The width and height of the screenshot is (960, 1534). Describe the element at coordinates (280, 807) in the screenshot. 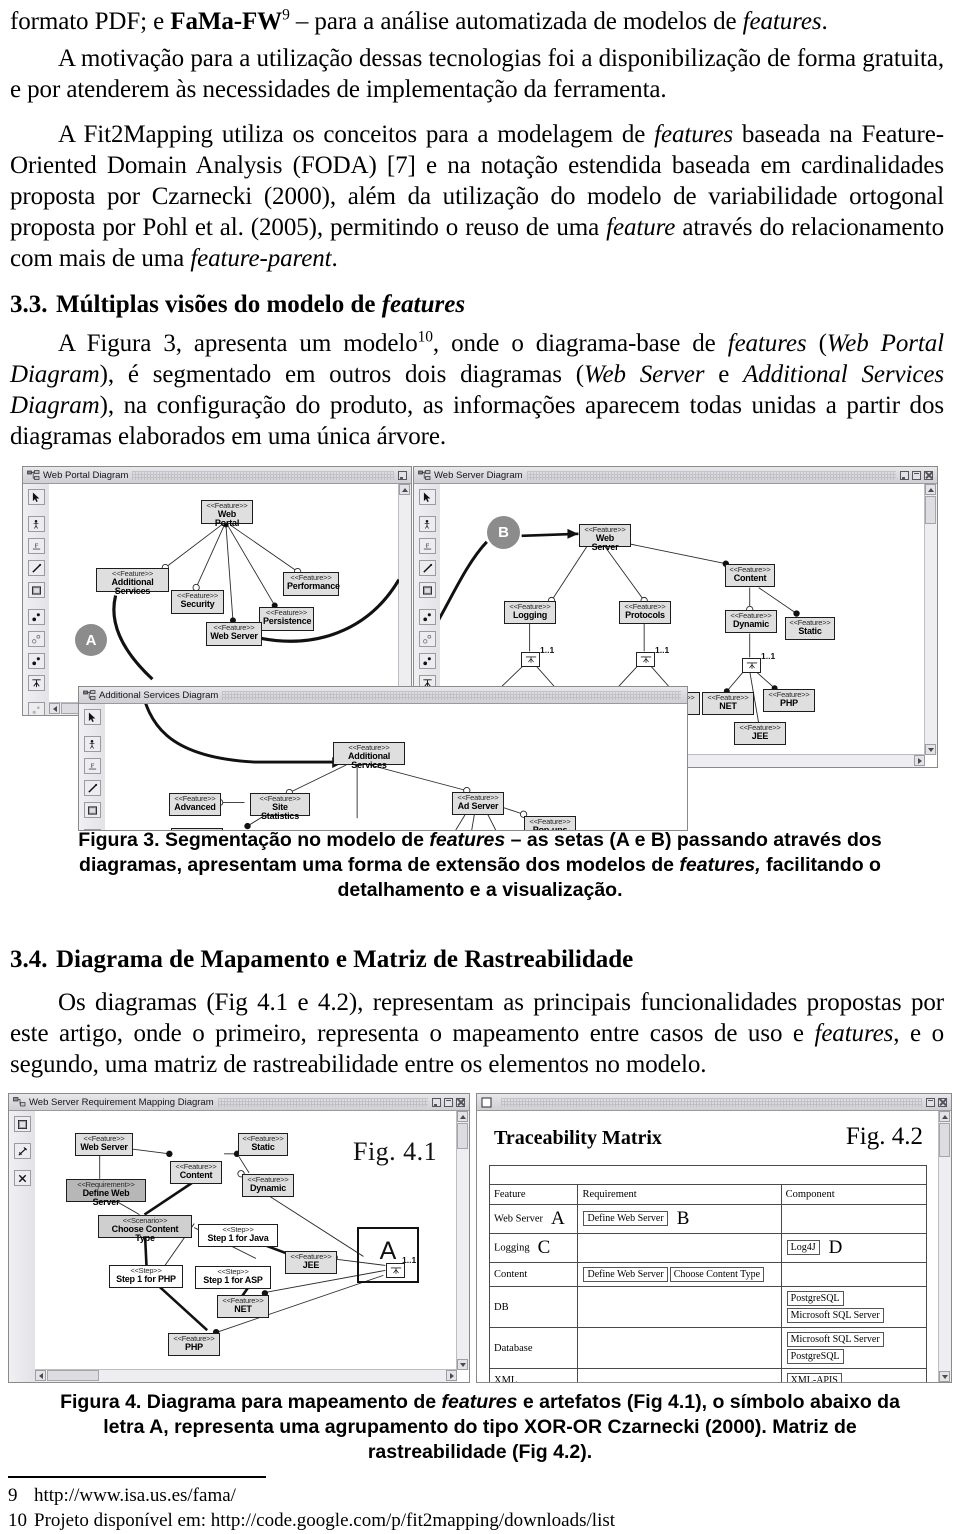

I see `node-site-statistics: <<Feature>> Site Statistics` at that location.